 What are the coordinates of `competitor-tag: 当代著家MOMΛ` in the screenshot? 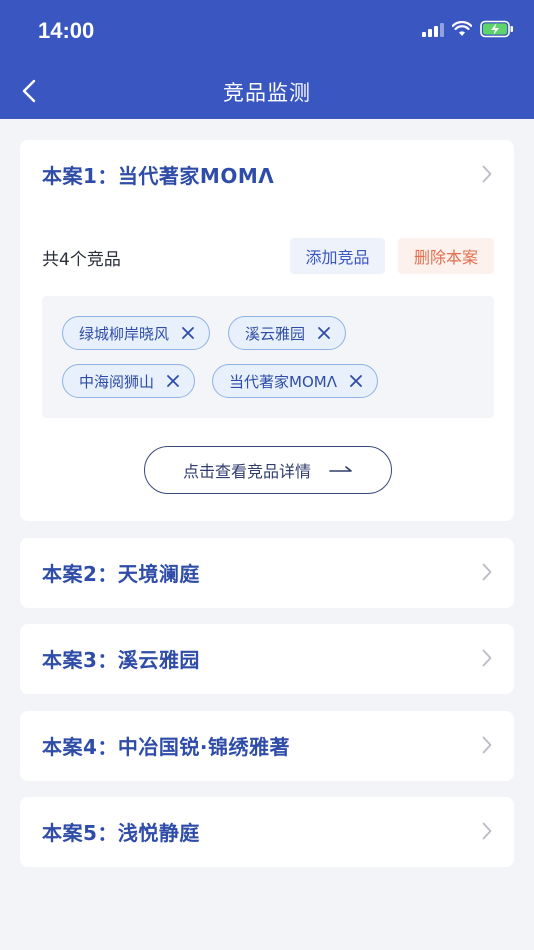 It's located at (295, 381).